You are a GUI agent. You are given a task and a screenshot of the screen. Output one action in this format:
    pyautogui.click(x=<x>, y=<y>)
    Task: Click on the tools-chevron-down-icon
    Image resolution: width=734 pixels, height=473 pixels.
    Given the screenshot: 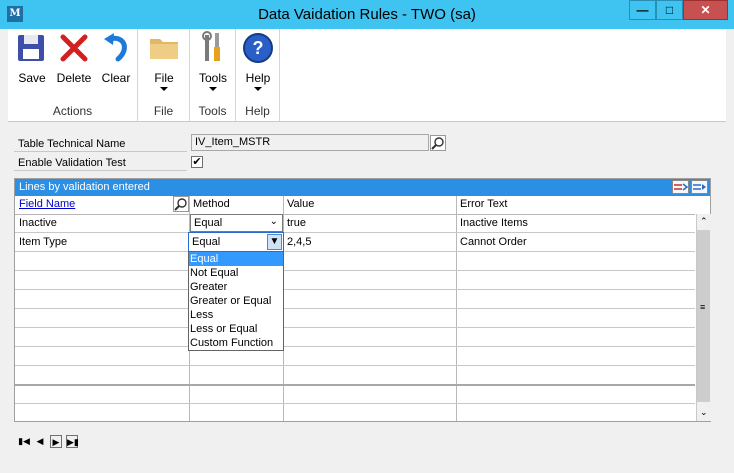 What is the action you would take?
    pyautogui.click(x=213, y=89)
    